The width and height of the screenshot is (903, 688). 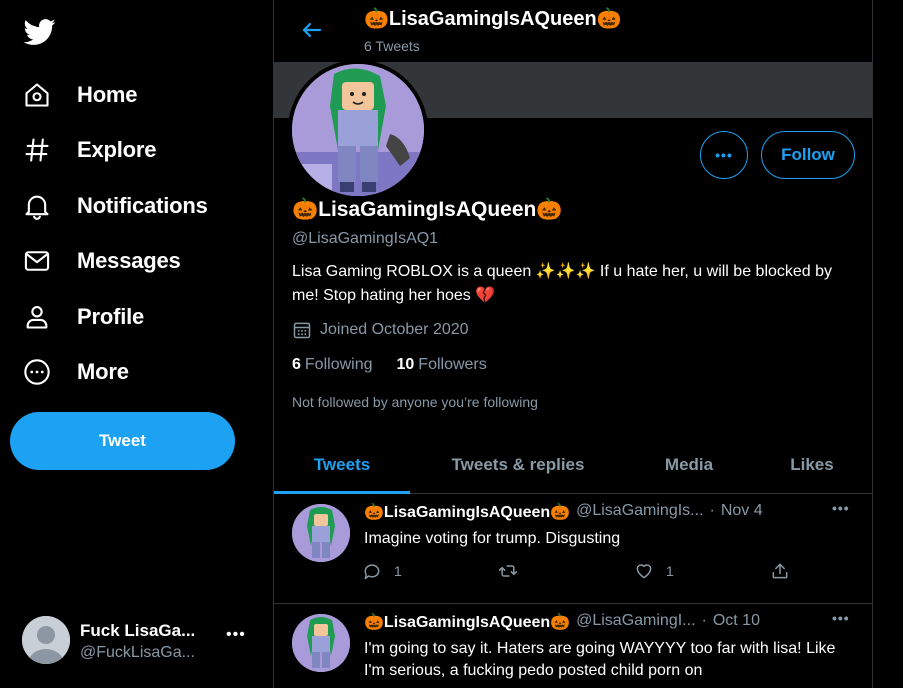 What do you see at coordinates (382, 571) in the screenshot?
I see `reply-button: 1` at bounding box center [382, 571].